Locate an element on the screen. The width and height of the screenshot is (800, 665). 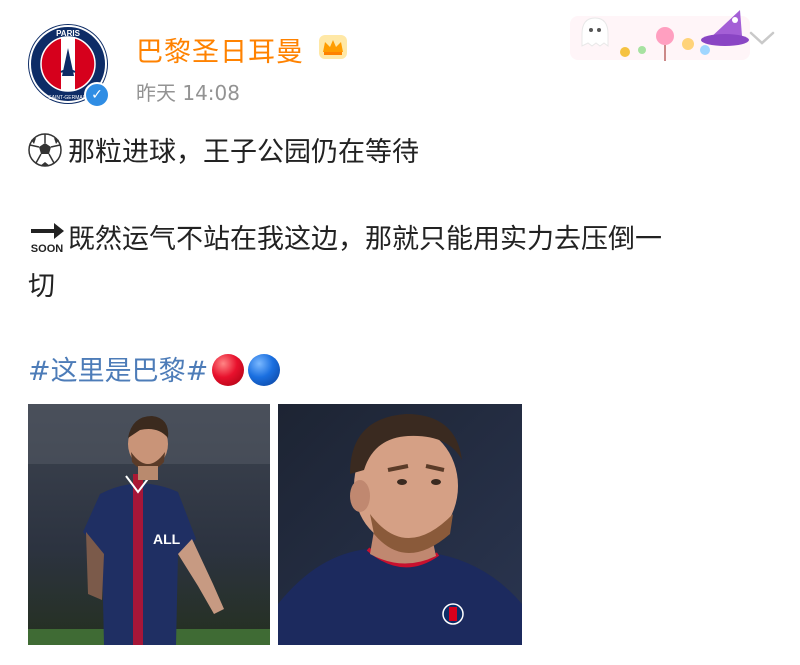
post-image-1: ALL is located at coordinates (149, 524).